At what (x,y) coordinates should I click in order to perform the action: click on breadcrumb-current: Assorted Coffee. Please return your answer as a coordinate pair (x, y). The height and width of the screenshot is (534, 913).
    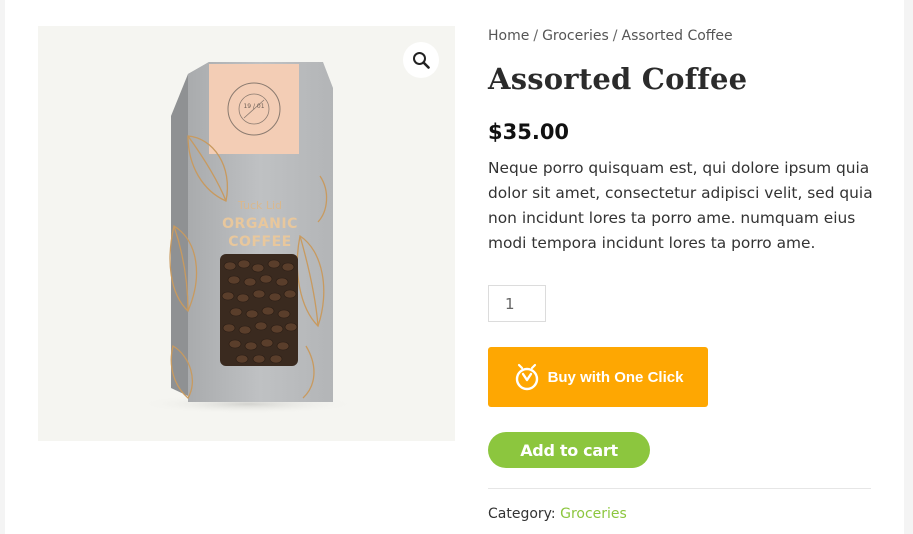
    Looking at the image, I should click on (677, 36).